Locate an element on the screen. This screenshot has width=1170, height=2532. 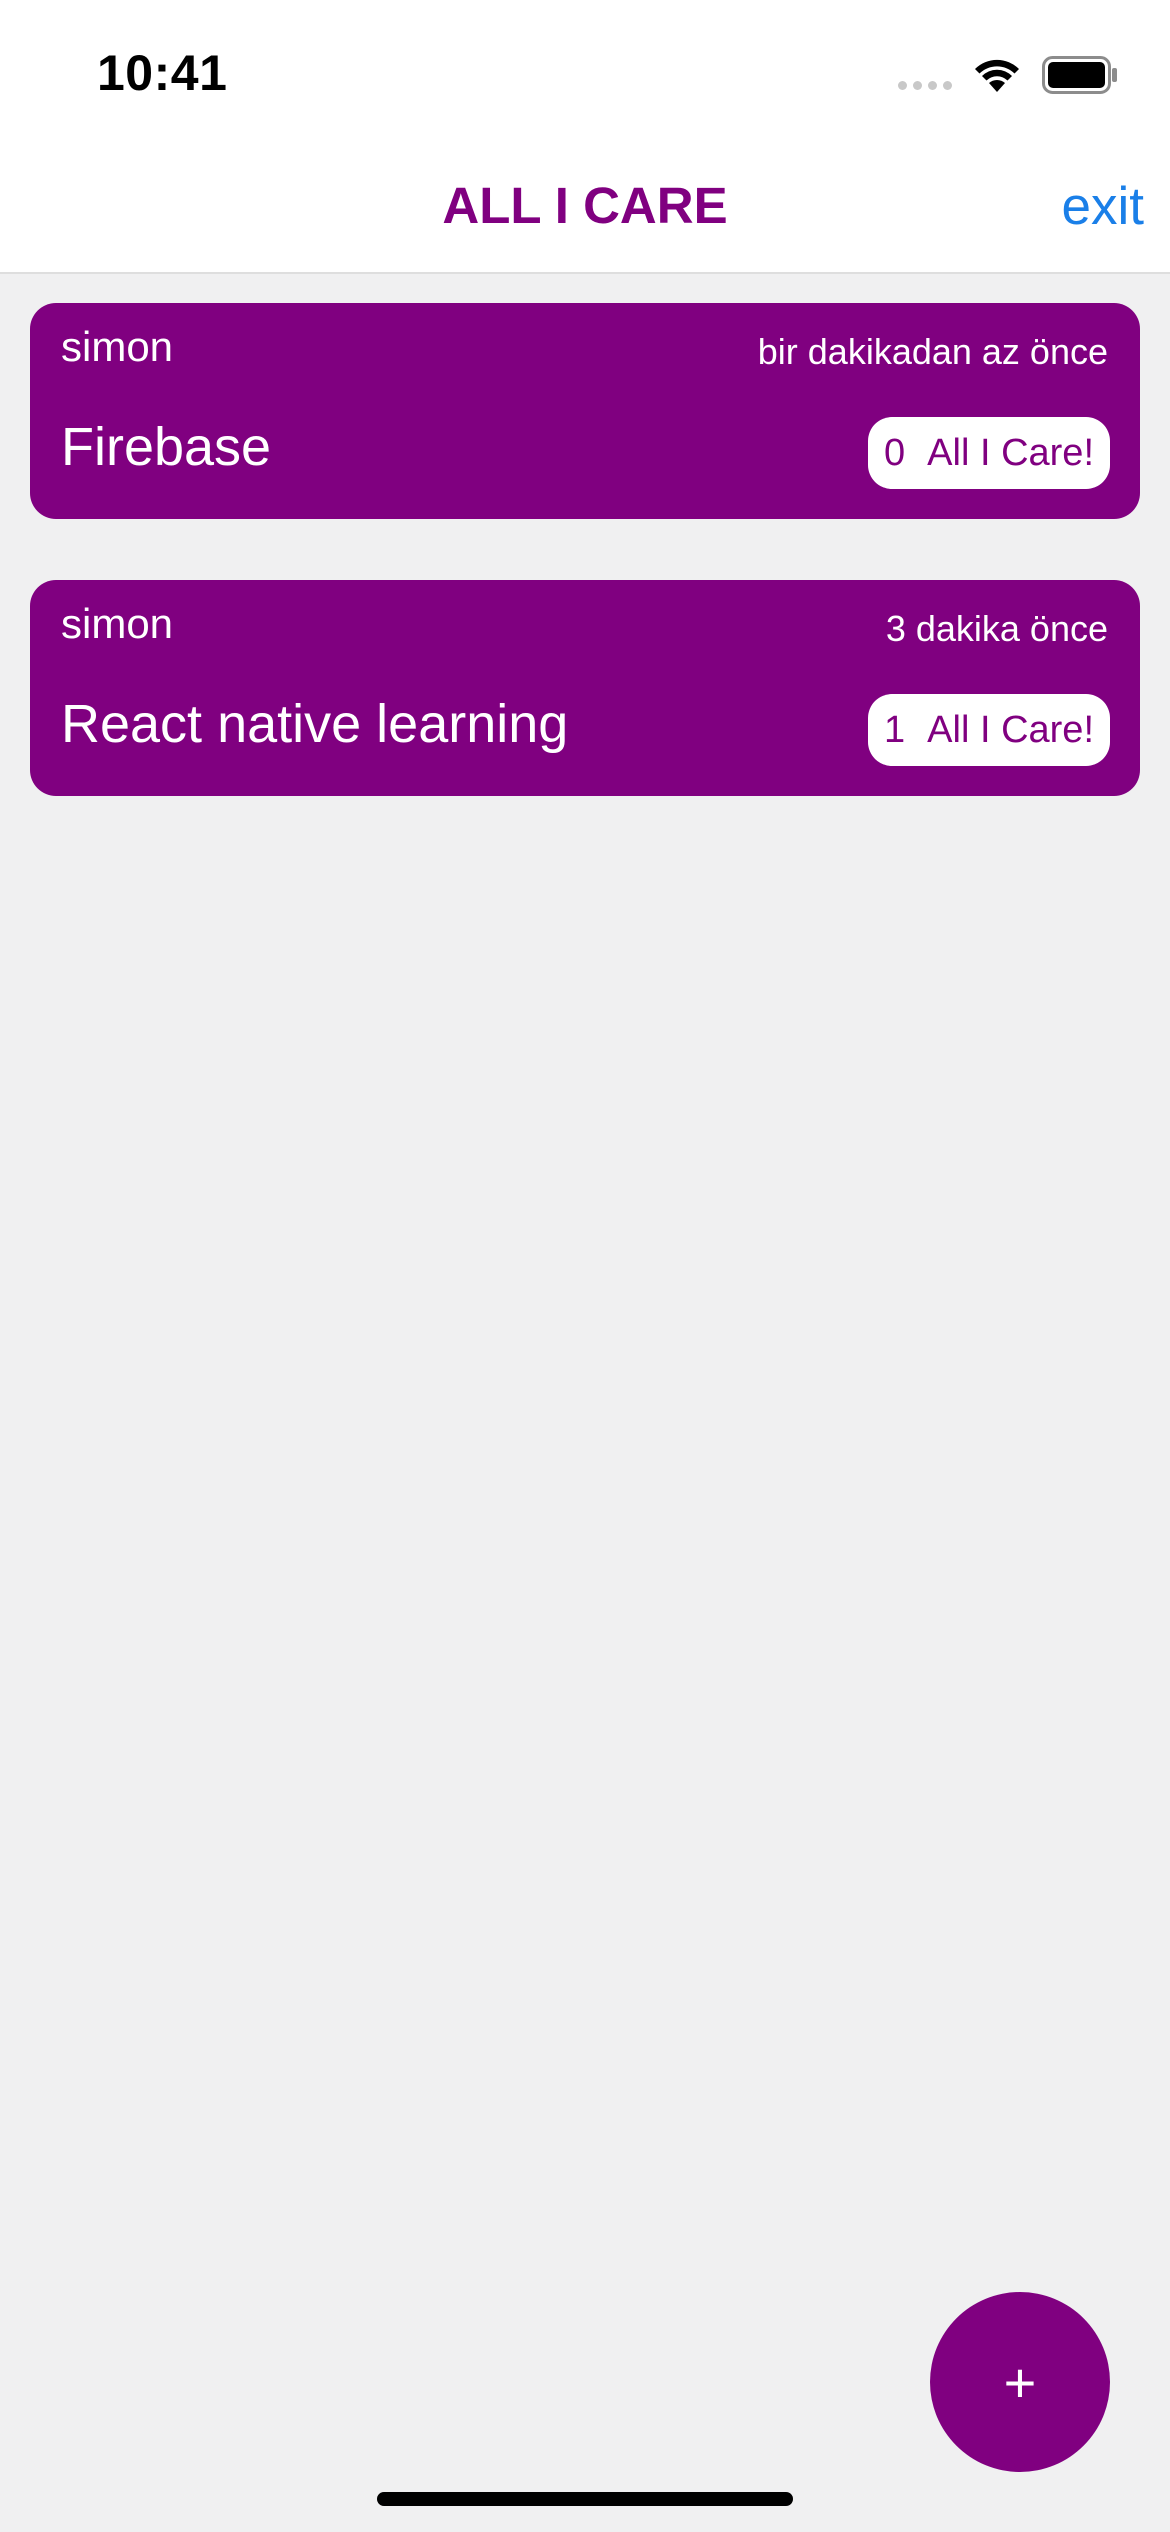
exit-button: exit is located at coordinates (1103, 206).